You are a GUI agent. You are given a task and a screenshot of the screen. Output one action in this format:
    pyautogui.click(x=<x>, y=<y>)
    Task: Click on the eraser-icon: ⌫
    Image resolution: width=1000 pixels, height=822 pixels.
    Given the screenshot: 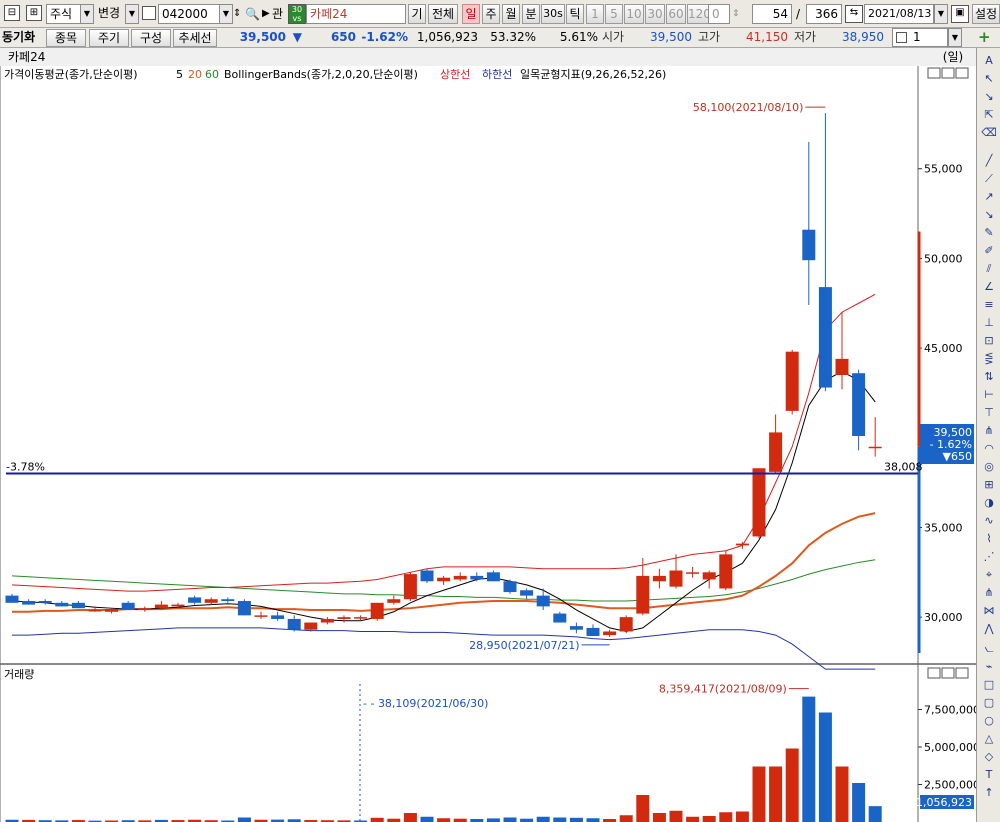 What is the action you would take?
    pyautogui.click(x=989, y=132)
    